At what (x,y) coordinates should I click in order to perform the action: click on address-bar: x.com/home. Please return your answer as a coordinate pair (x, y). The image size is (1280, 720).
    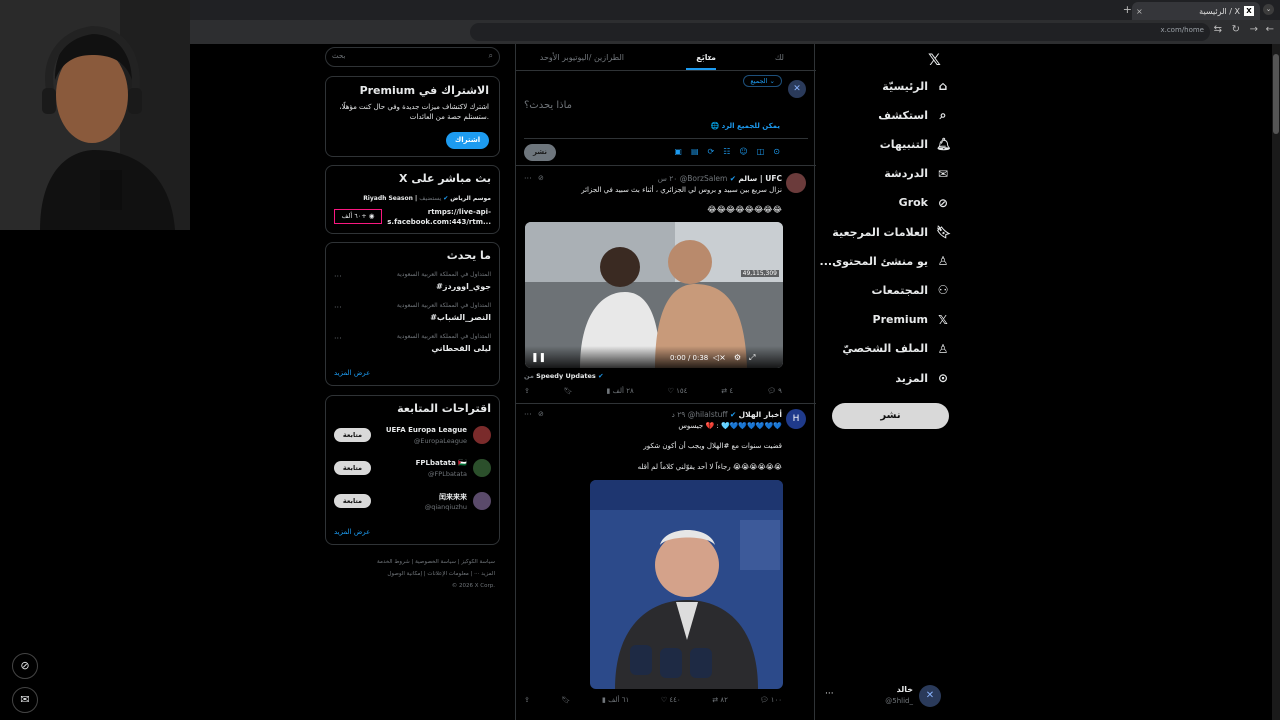
    Looking at the image, I should click on (840, 32).